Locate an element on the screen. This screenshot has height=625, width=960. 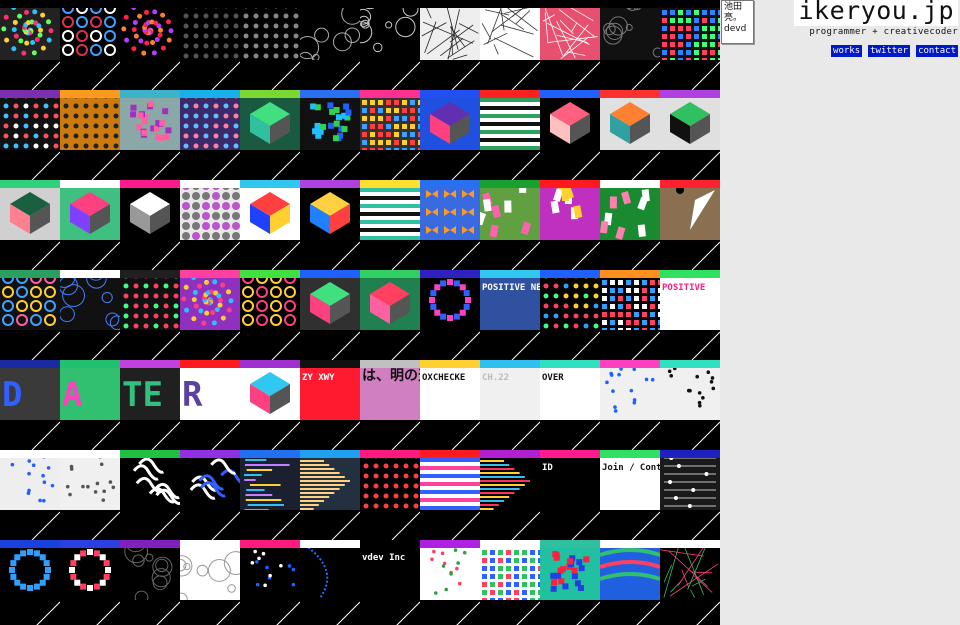
work-thumbnail: vdev Inc is located at coordinates (390, 582).